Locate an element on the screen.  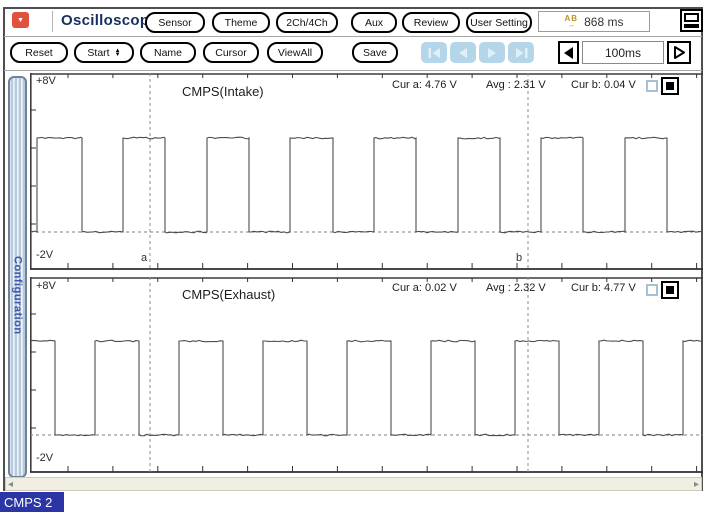
intake-cursor-b-value: Cur b: 0.04 V is located at coordinates (603, 85).